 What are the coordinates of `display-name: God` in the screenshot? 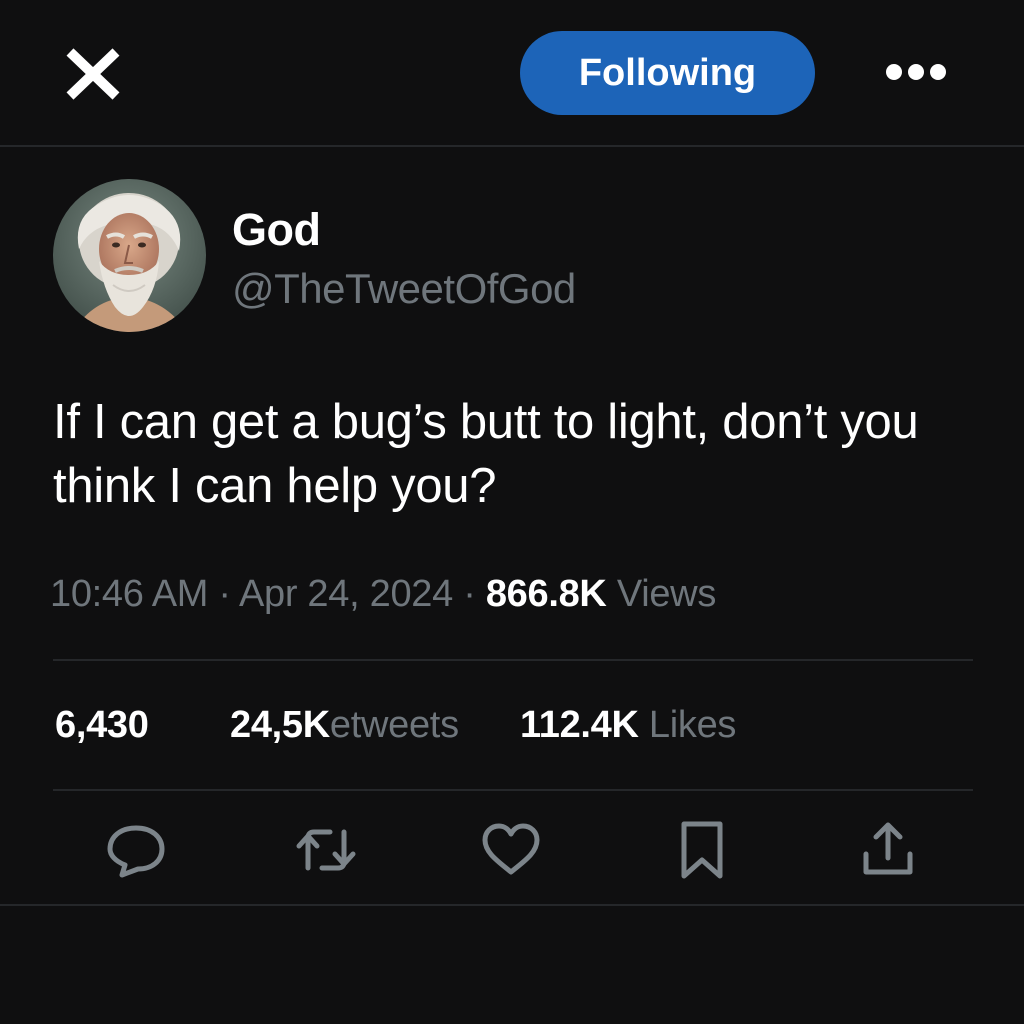 It's located at (276, 230).